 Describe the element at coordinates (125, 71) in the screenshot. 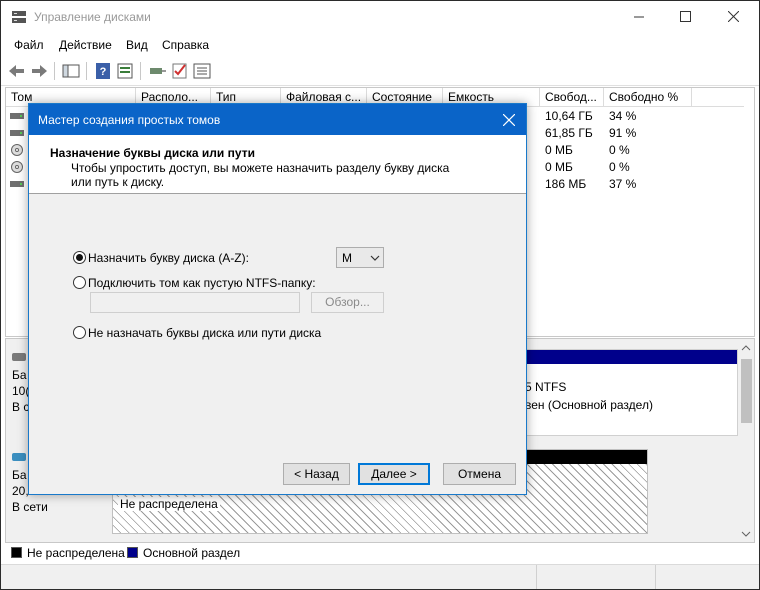

I see `properties-icon` at that location.